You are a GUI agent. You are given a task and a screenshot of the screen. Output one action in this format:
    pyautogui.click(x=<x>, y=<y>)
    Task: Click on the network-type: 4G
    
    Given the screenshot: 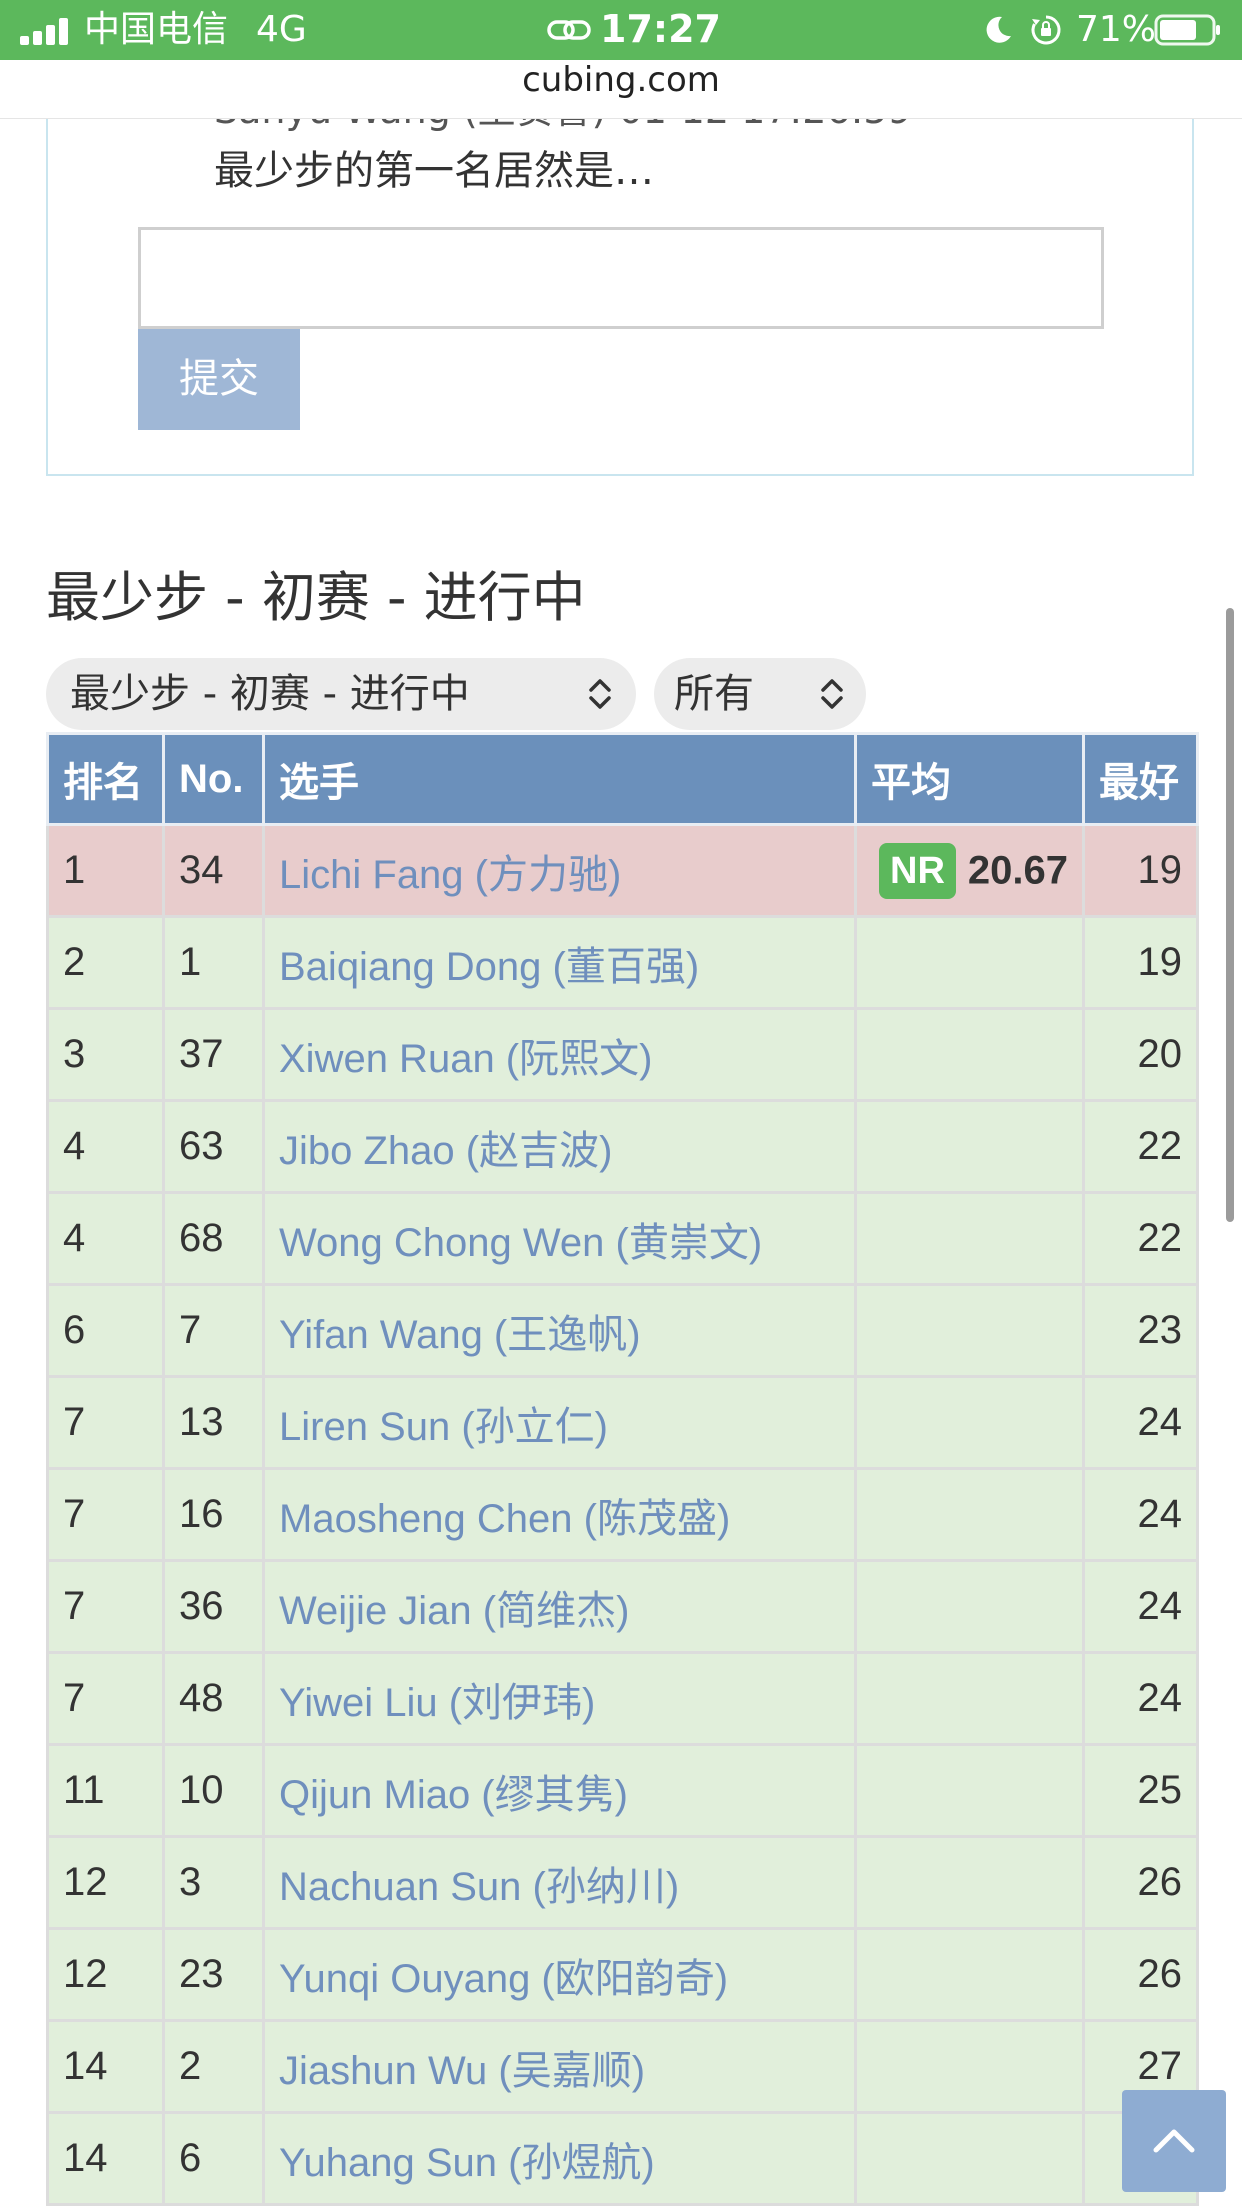 What is the action you would take?
    pyautogui.click(x=281, y=29)
    